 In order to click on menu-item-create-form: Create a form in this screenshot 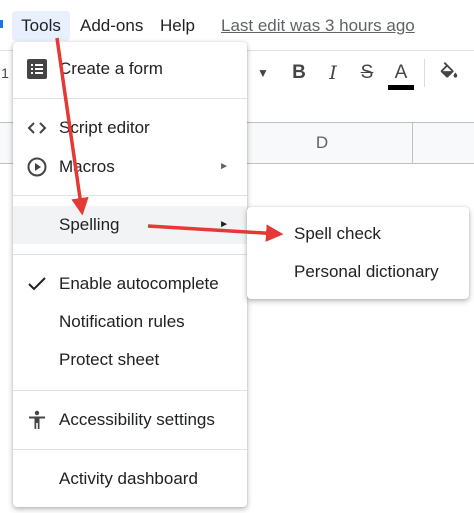, I will do `click(130, 69)`.